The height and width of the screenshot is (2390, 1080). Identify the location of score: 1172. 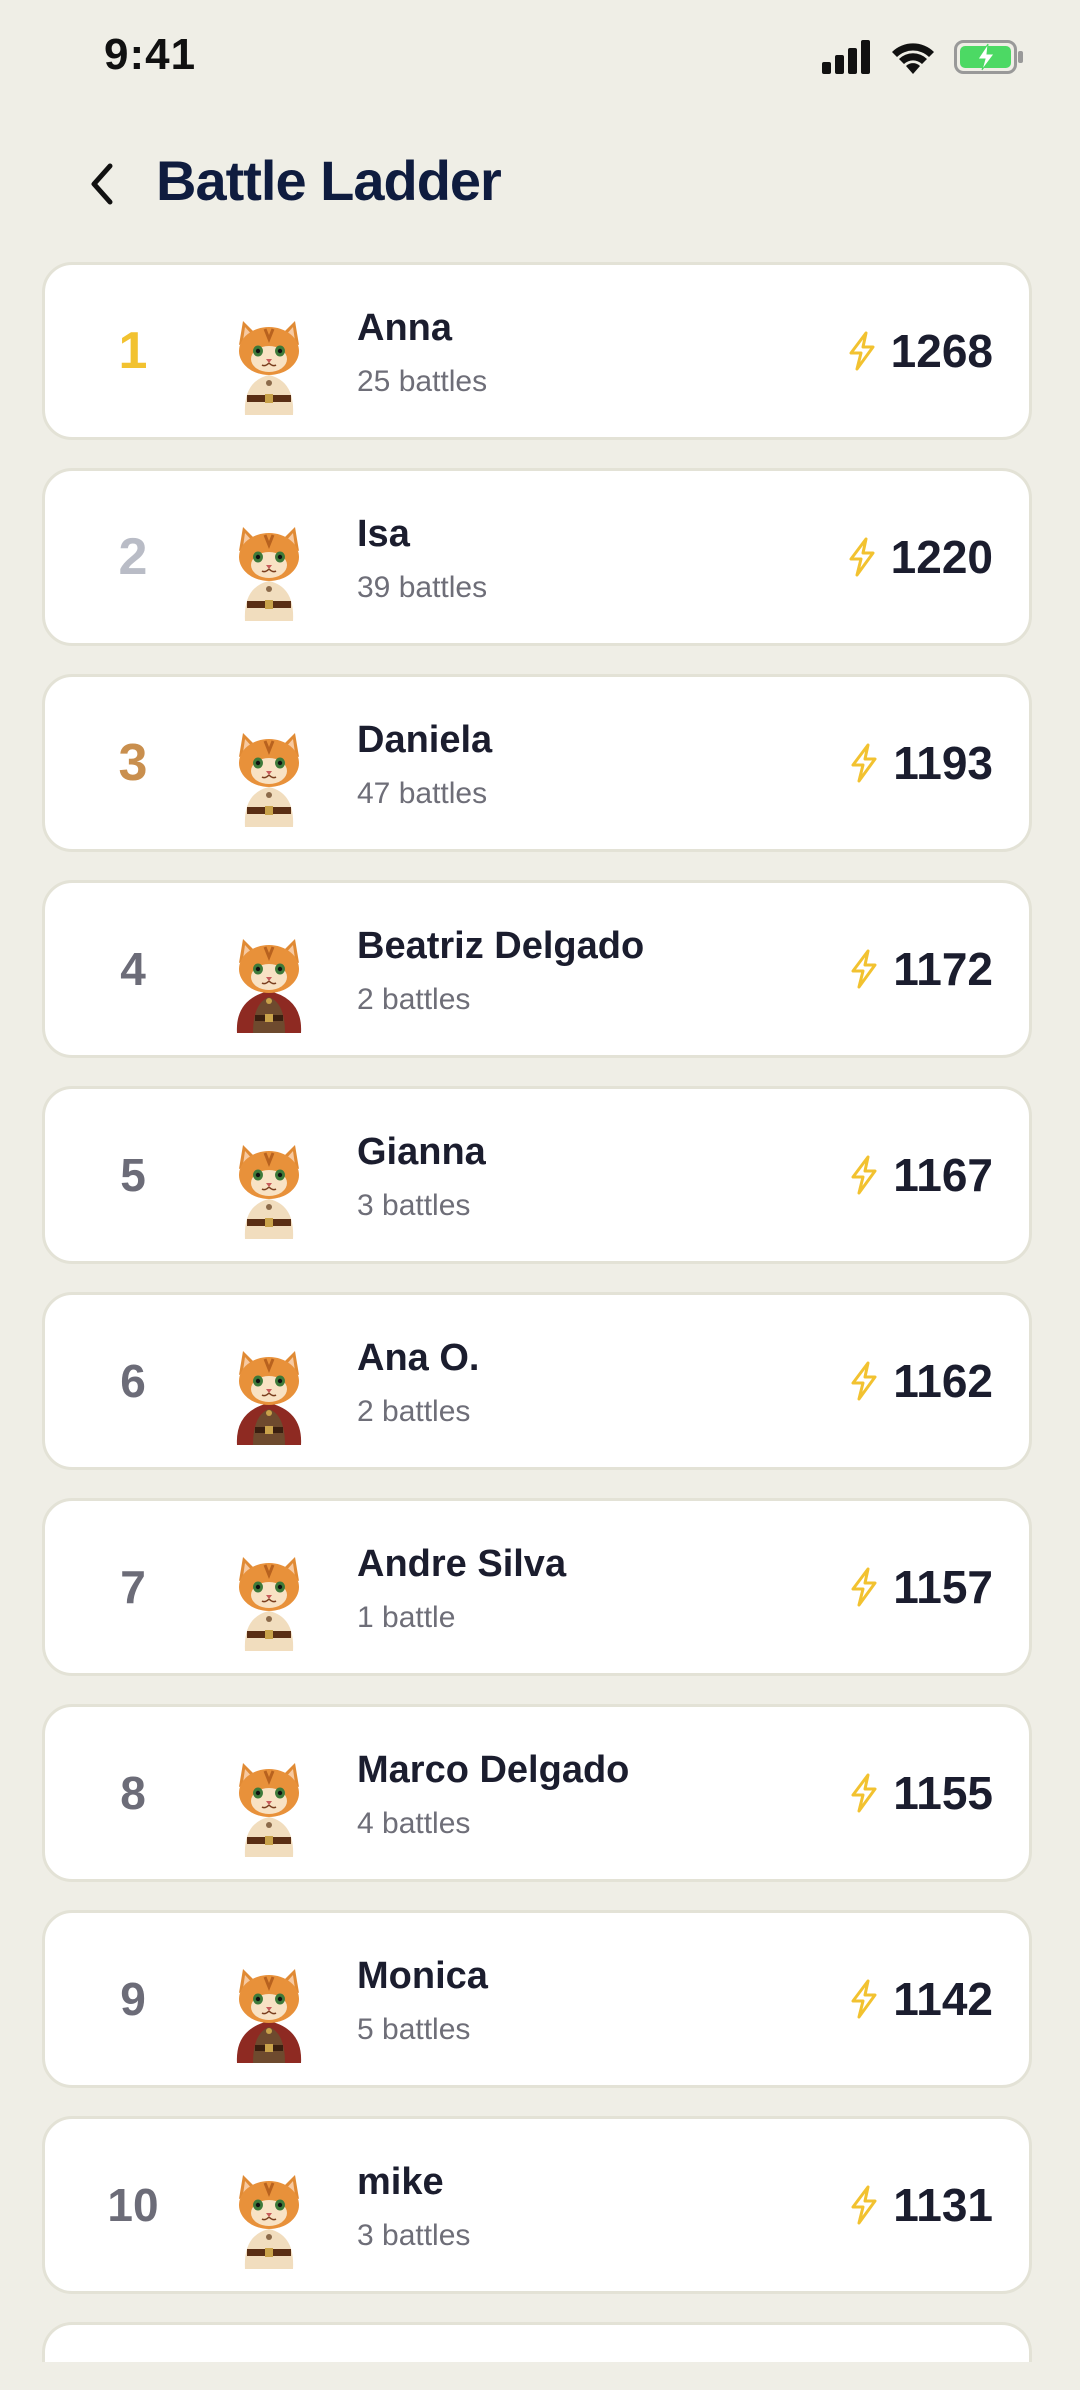
(921, 969).